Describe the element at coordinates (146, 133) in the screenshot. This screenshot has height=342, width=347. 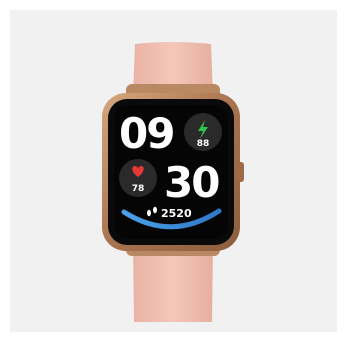
I see `hours-display: 09` at that location.